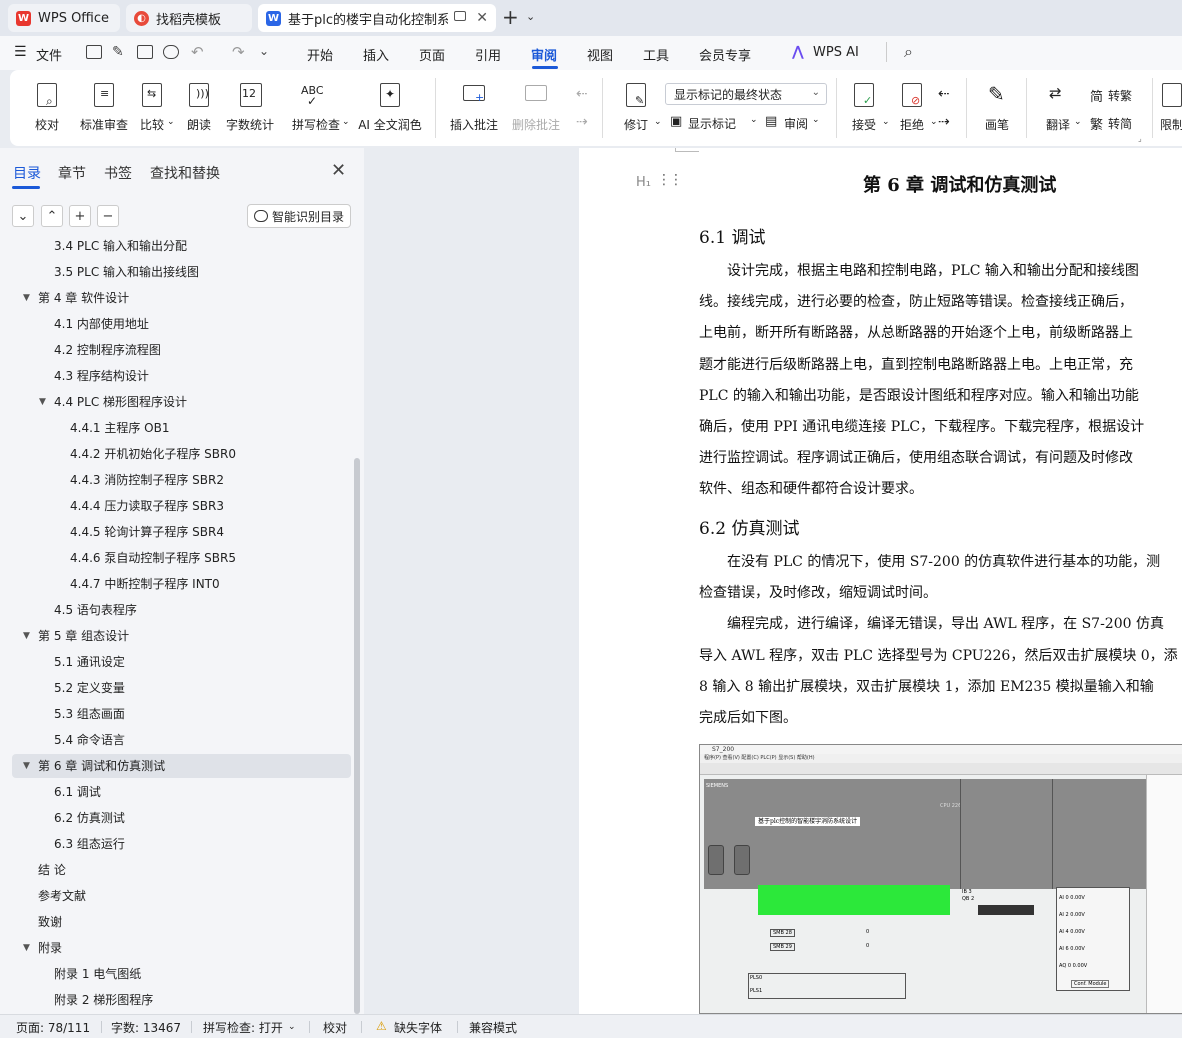 This screenshot has width=1182, height=1038. What do you see at coordinates (154, 108) in the screenshot?
I see `compare-button: ⇆ 比较 ⌄` at bounding box center [154, 108].